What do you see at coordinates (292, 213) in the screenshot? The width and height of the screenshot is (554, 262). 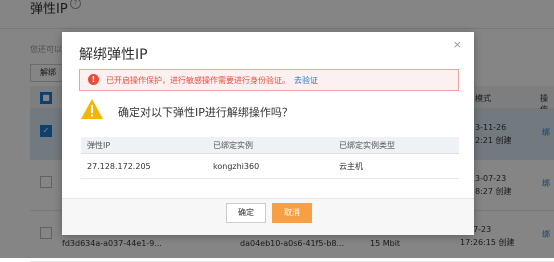 I see `cancel-button: 取消` at bounding box center [292, 213].